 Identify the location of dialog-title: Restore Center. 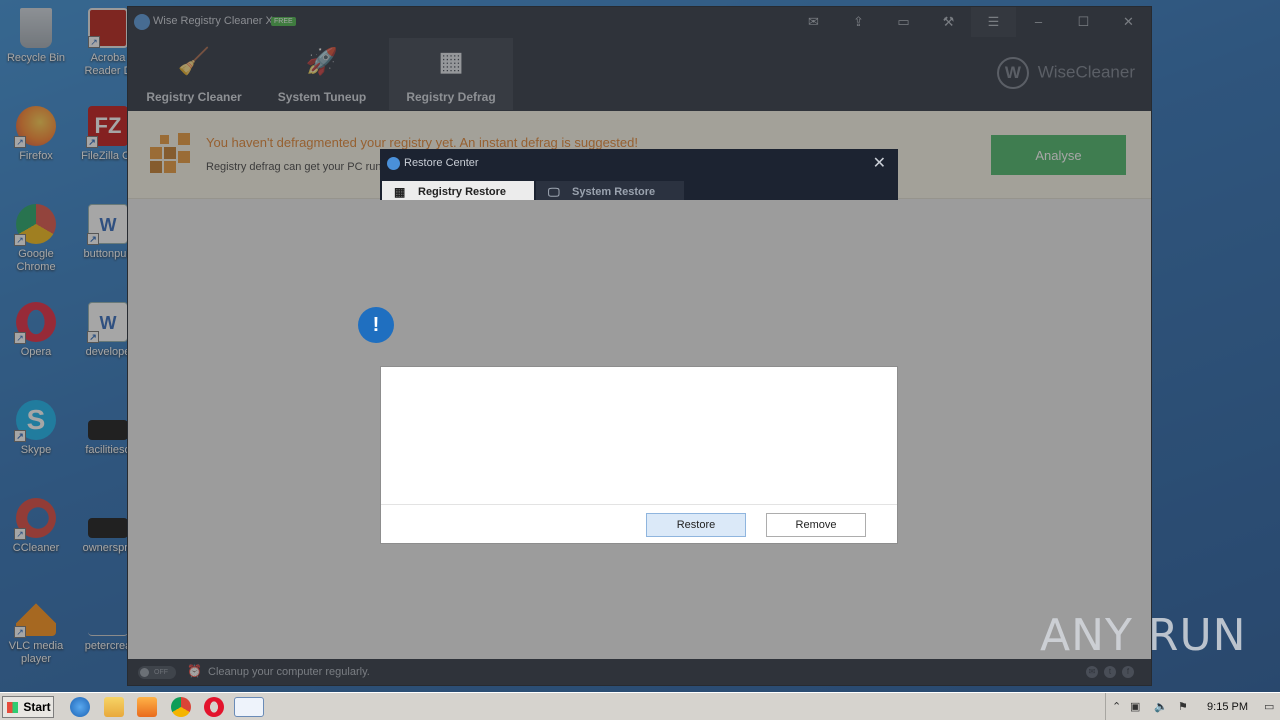
(441, 163).